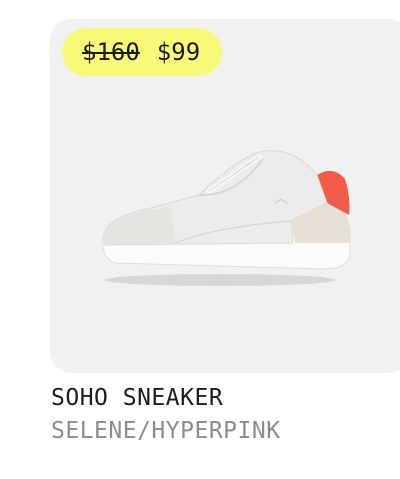 This screenshot has width=400, height=479. What do you see at coordinates (178, 52) in the screenshot?
I see `sale-price: $99` at bounding box center [178, 52].